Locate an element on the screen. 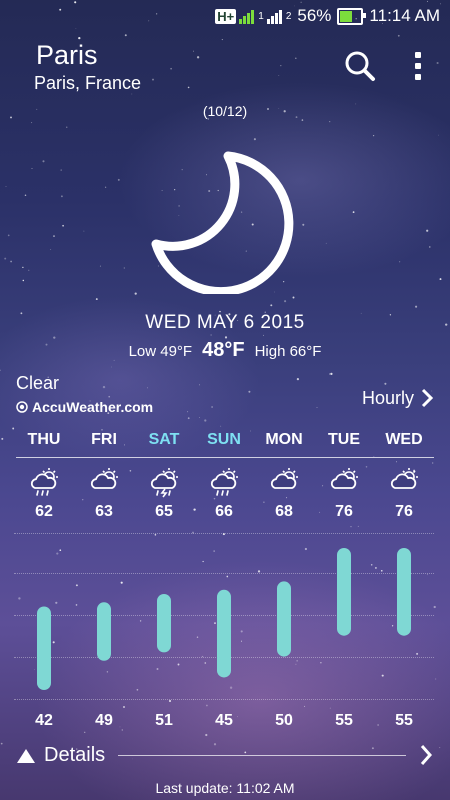 Image resolution: width=450 pixels, height=800 pixels. forecast-high: 65 is located at coordinates (164, 511).